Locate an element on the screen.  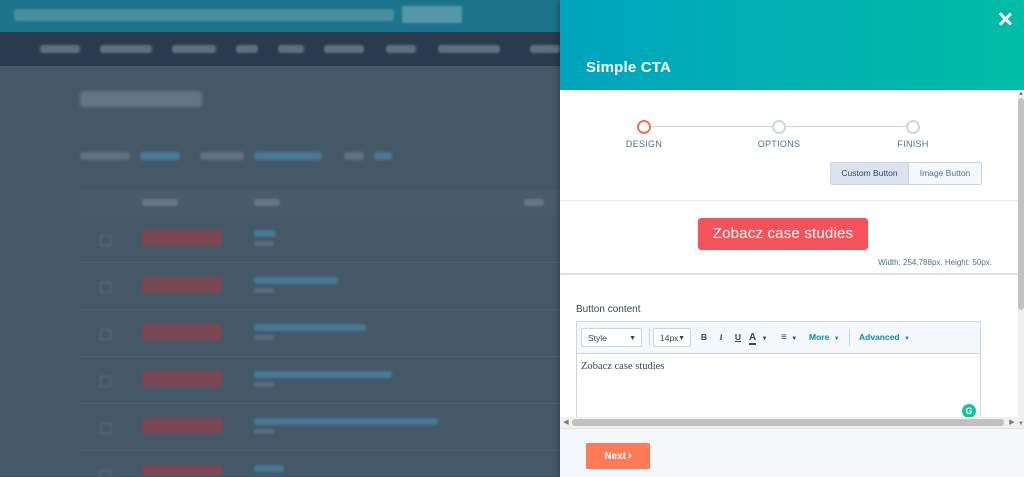
font-size-value: 14px is located at coordinates (669, 338).